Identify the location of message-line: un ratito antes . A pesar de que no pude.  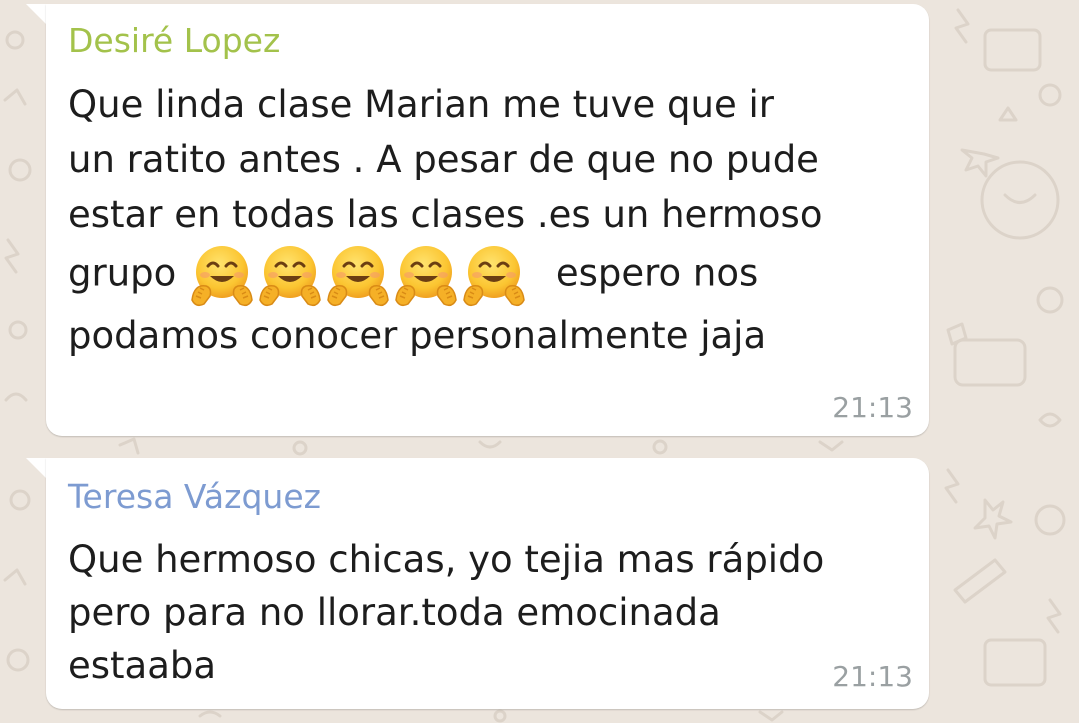
(443, 159).